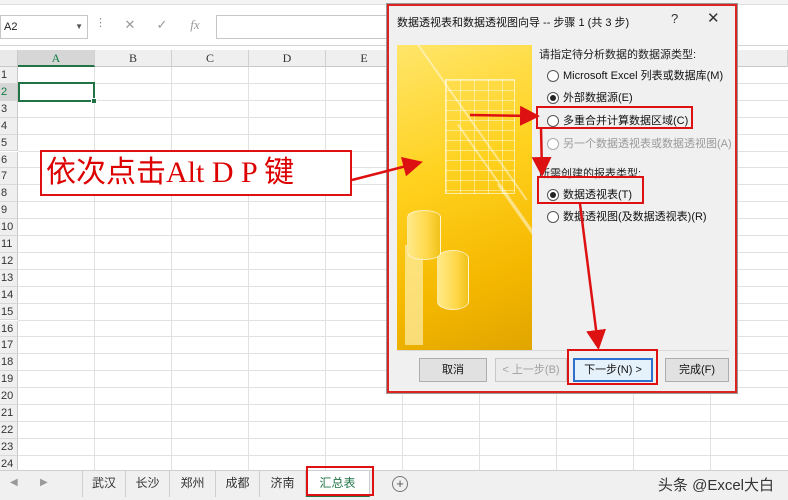 The image size is (788, 500). Describe the element at coordinates (340, 481) in the screenshot. I see `highlight-summary-tab` at that location.